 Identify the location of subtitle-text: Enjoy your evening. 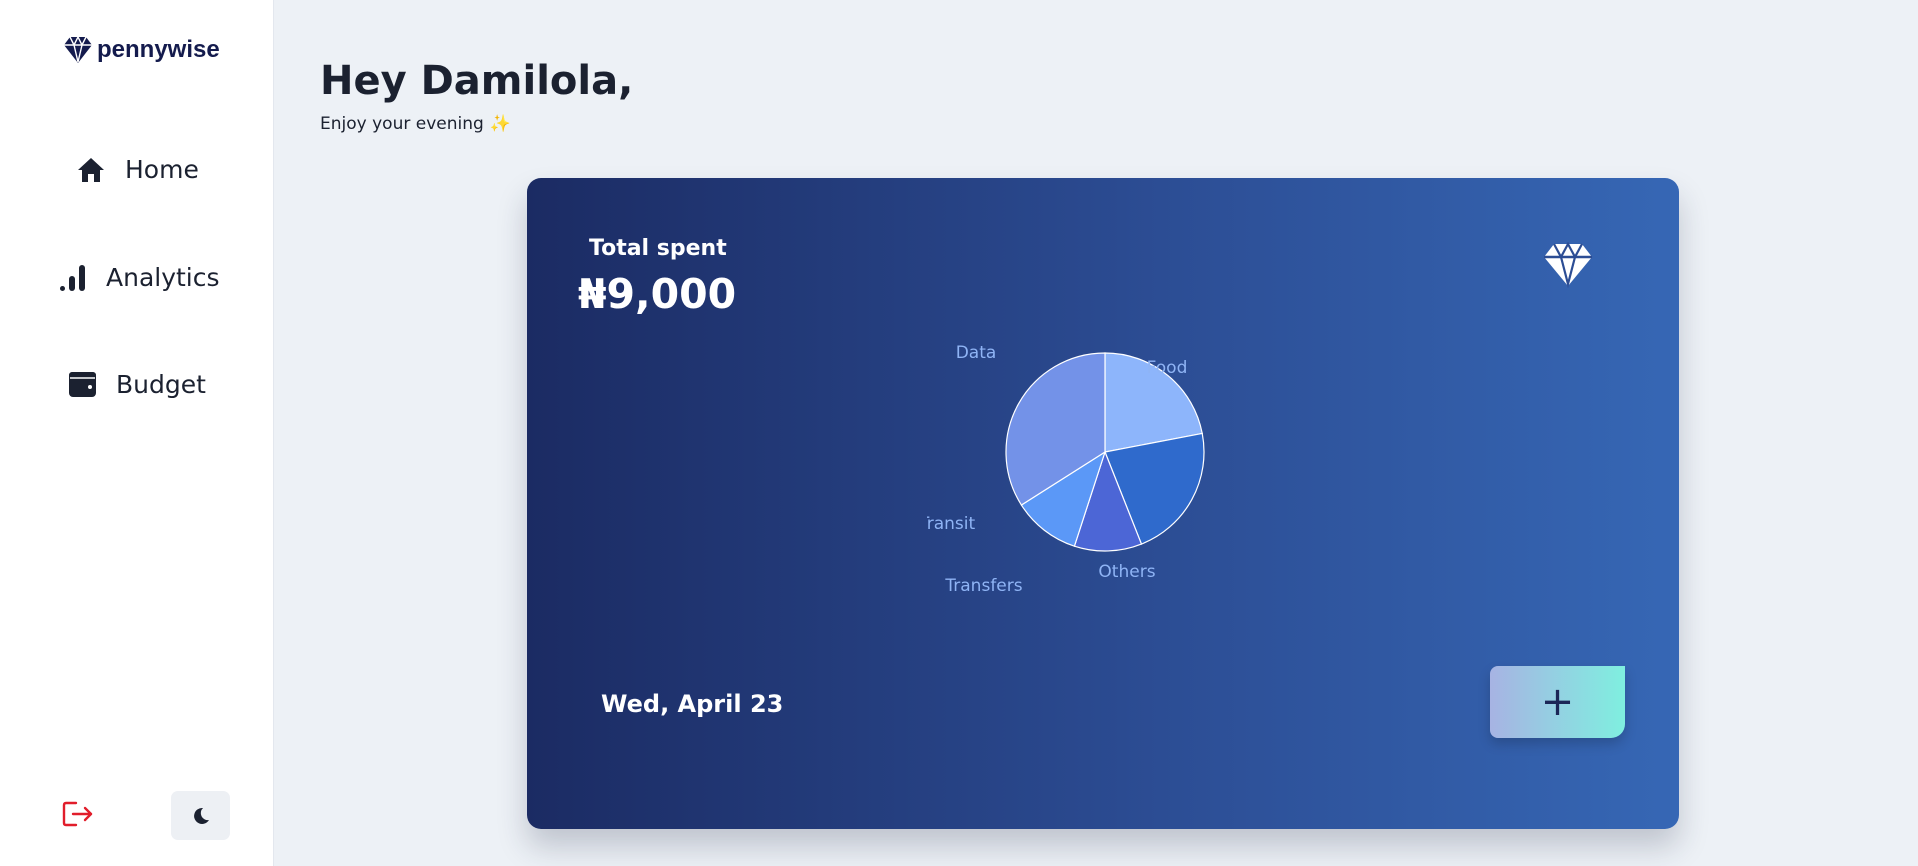
(402, 124).